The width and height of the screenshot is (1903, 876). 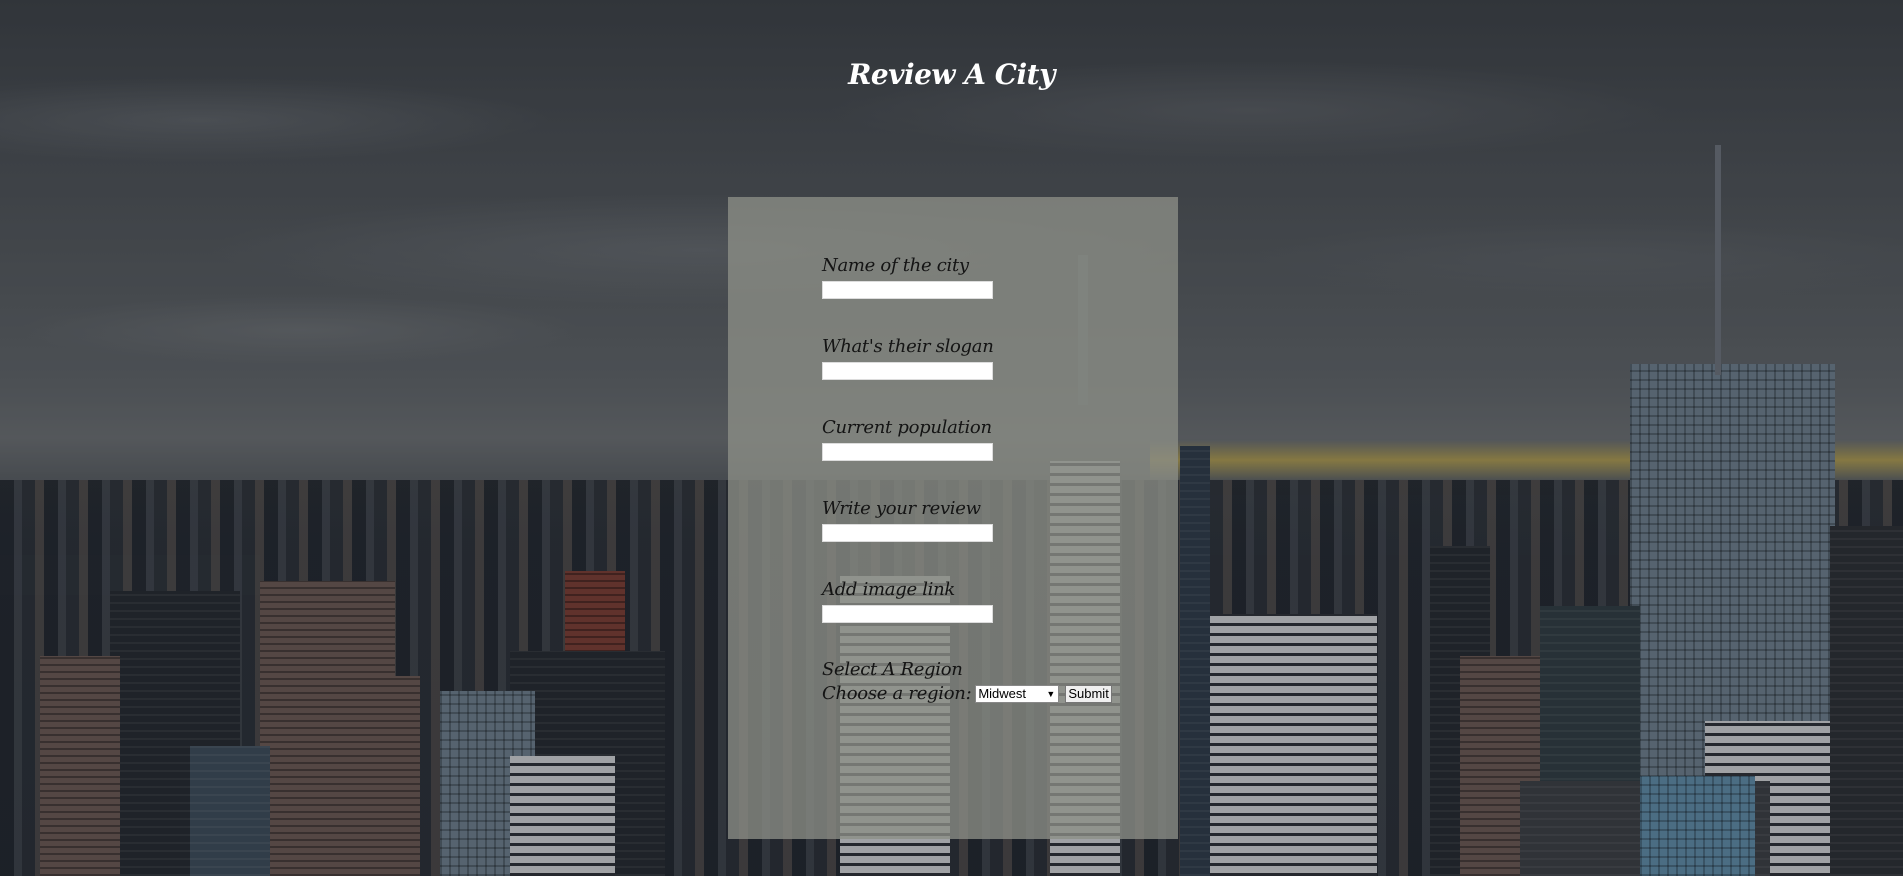 I want to click on image-link-label: Add image link, so click(x=889, y=589).